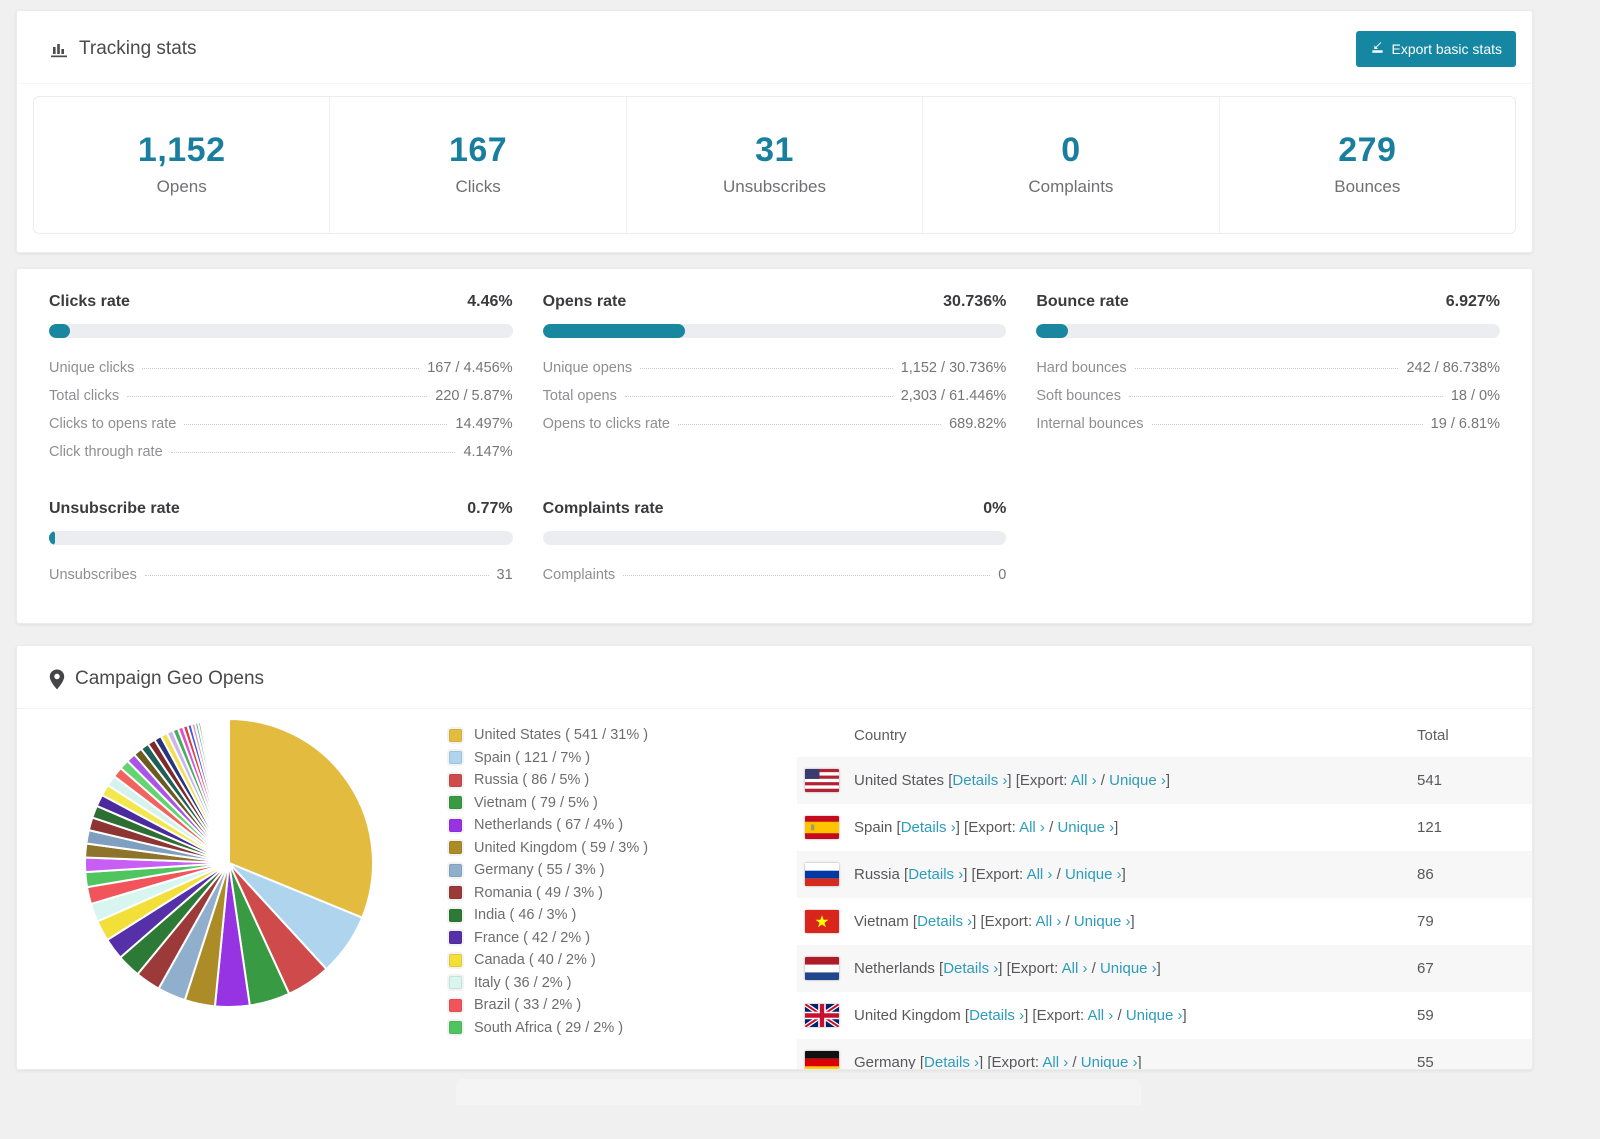  What do you see at coordinates (592, 983) in the screenshot?
I see `legend-item: Italy ( 36 / 2% )` at bounding box center [592, 983].